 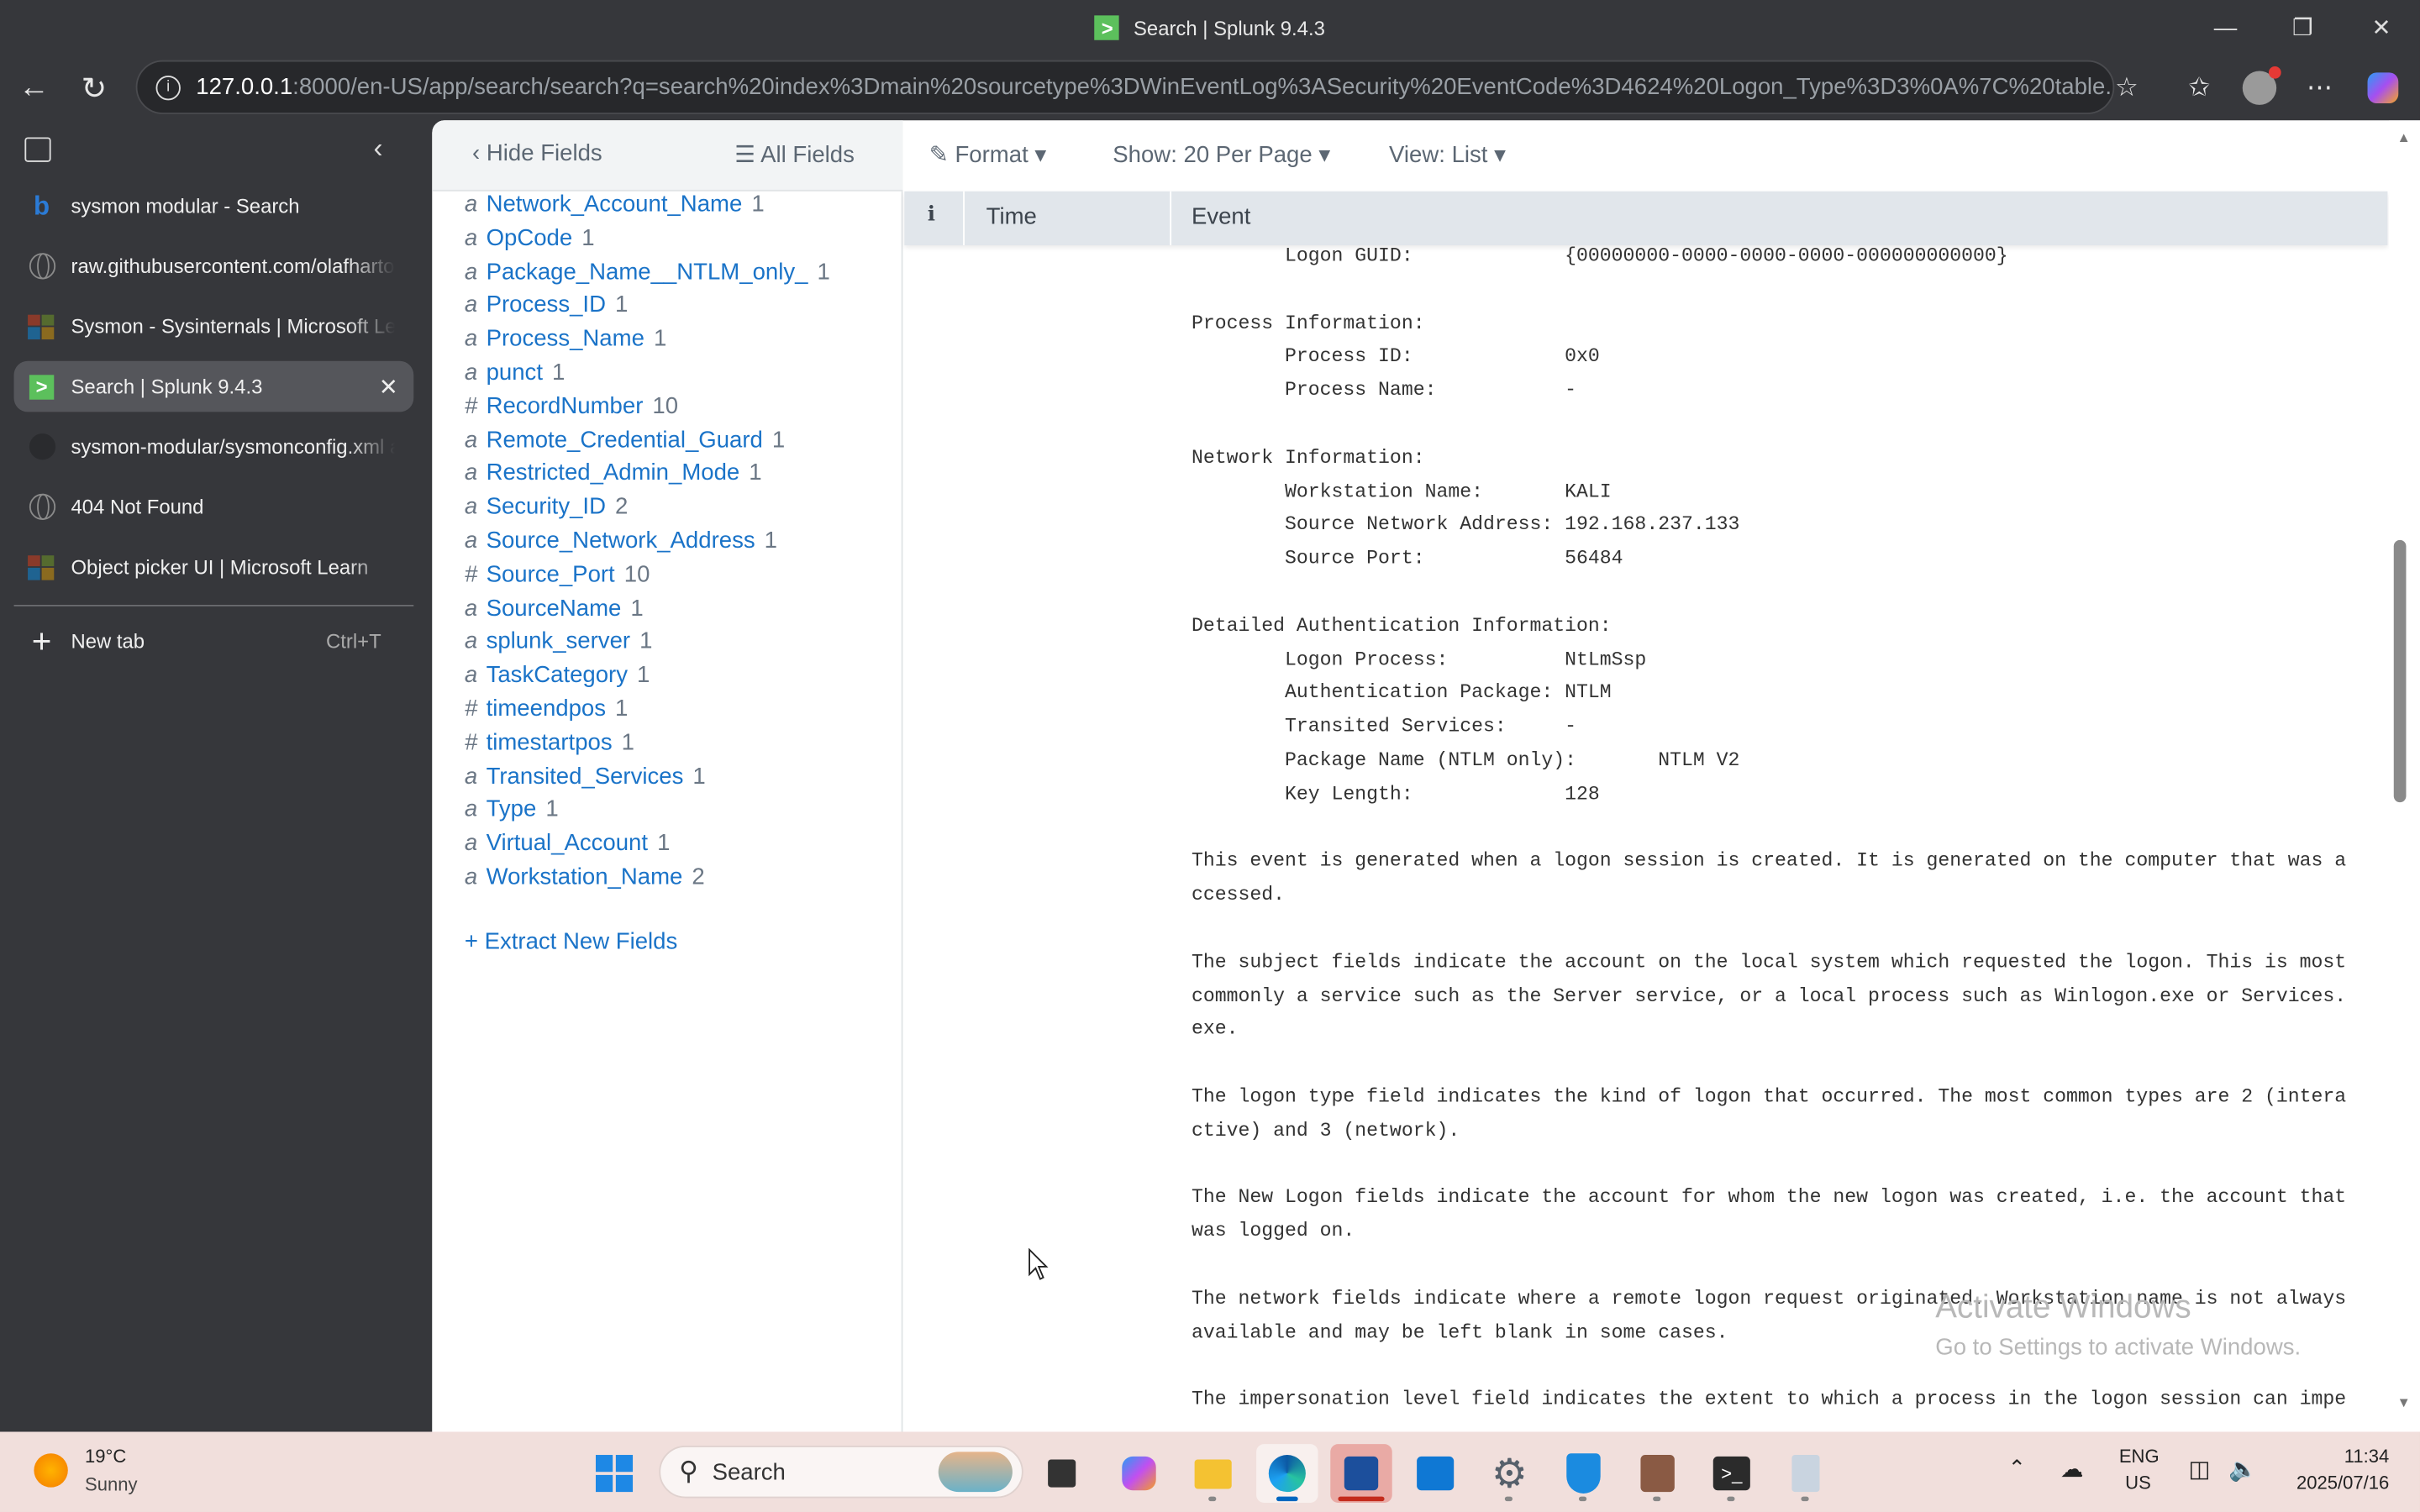 What do you see at coordinates (2320, 88) in the screenshot?
I see `more-menu-icon: ⋯` at bounding box center [2320, 88].